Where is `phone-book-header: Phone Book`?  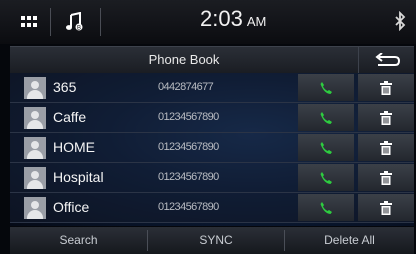
phone-book-header: Phone Book is located at coordinates (212, 59).